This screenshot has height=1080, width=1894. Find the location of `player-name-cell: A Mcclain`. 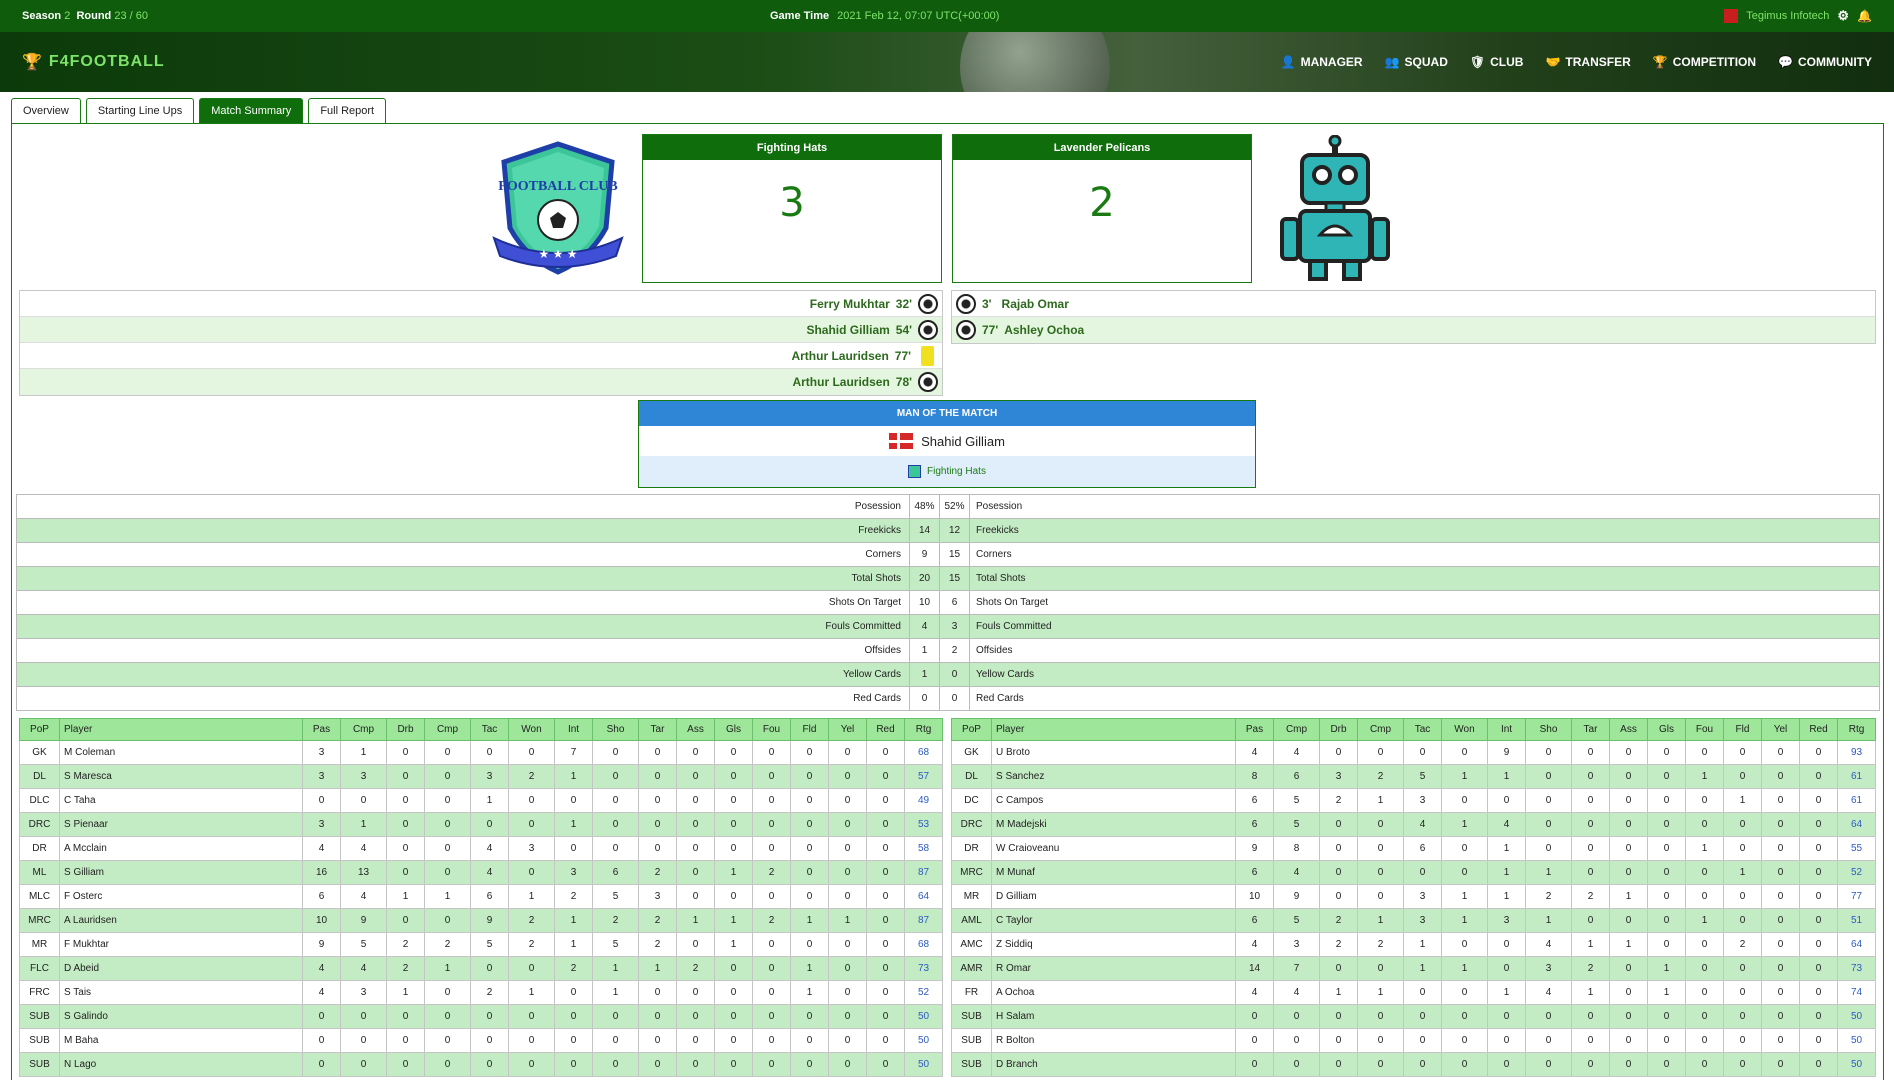

player-name-cell: A Mcclain is located at coordinates (181, 848).